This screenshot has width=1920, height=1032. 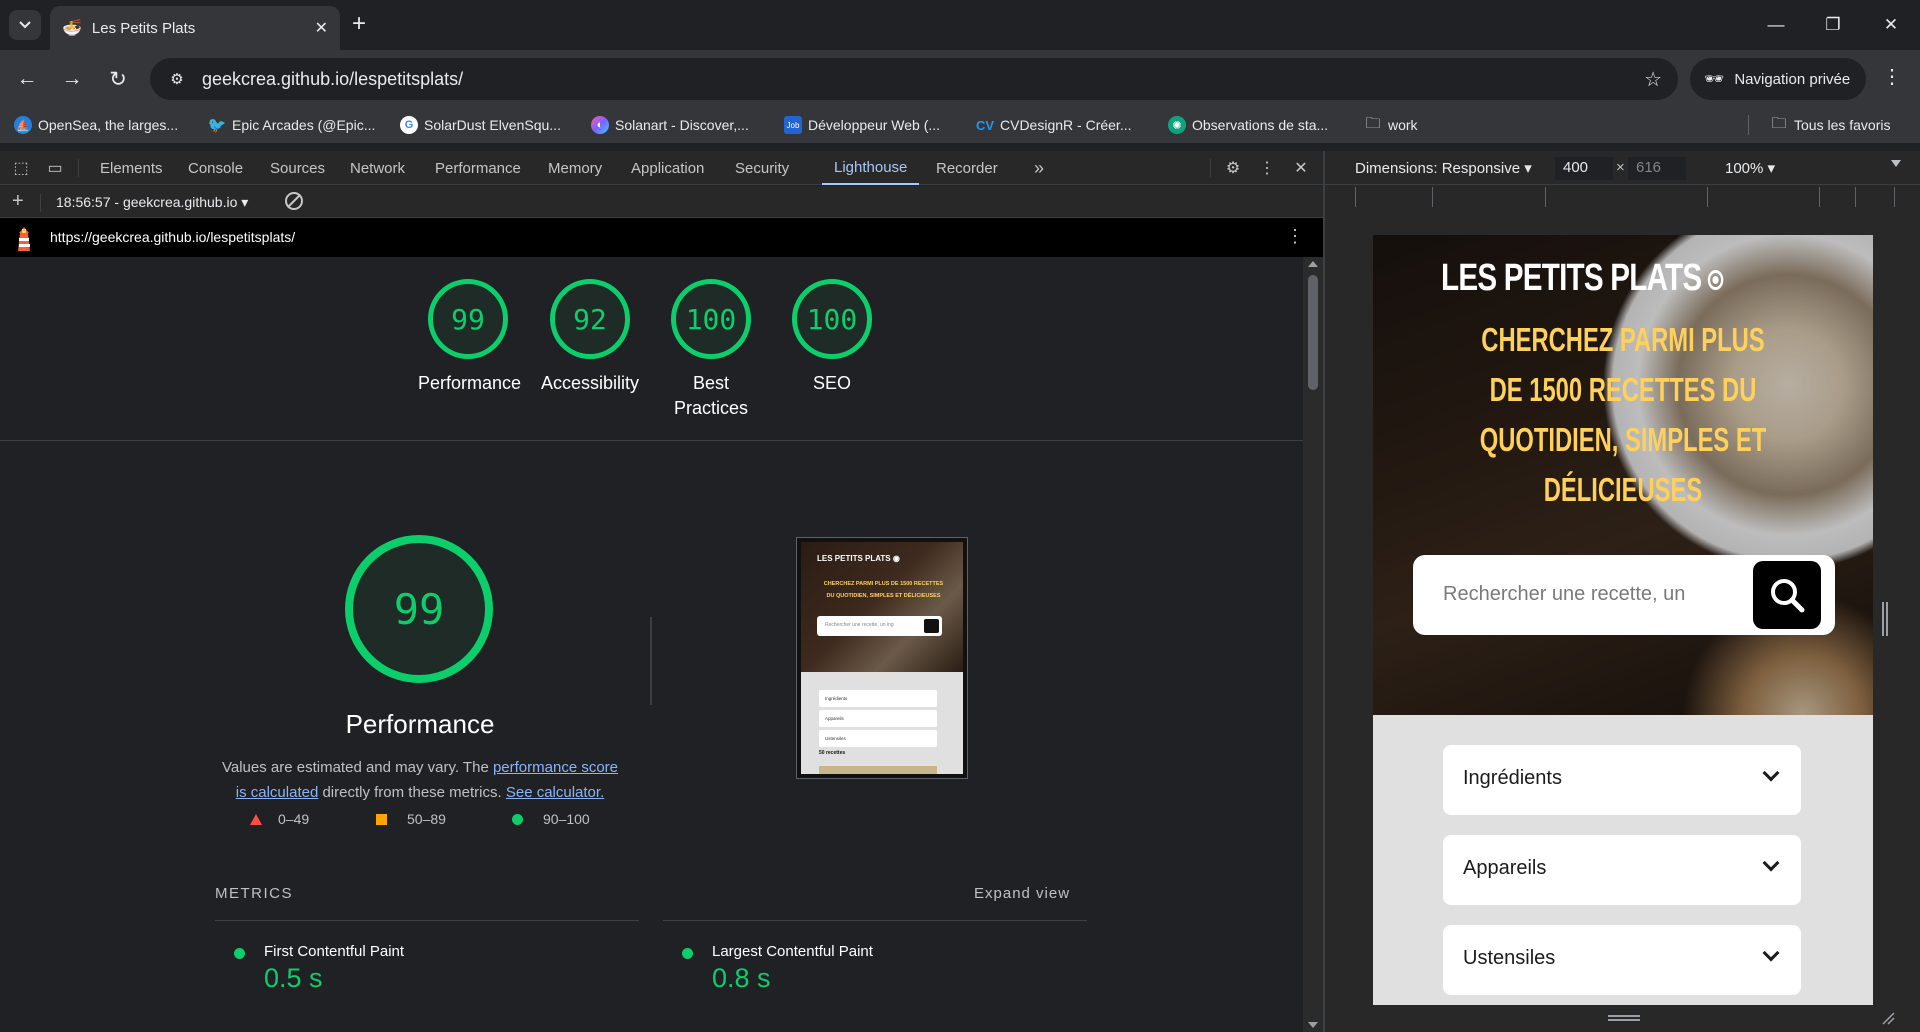 What do you see at coordinates (923, 79) in the screenshot?
I see `address-url: geekcrea.github.io/lespetitsplats/` at bounding box center [923, 79].